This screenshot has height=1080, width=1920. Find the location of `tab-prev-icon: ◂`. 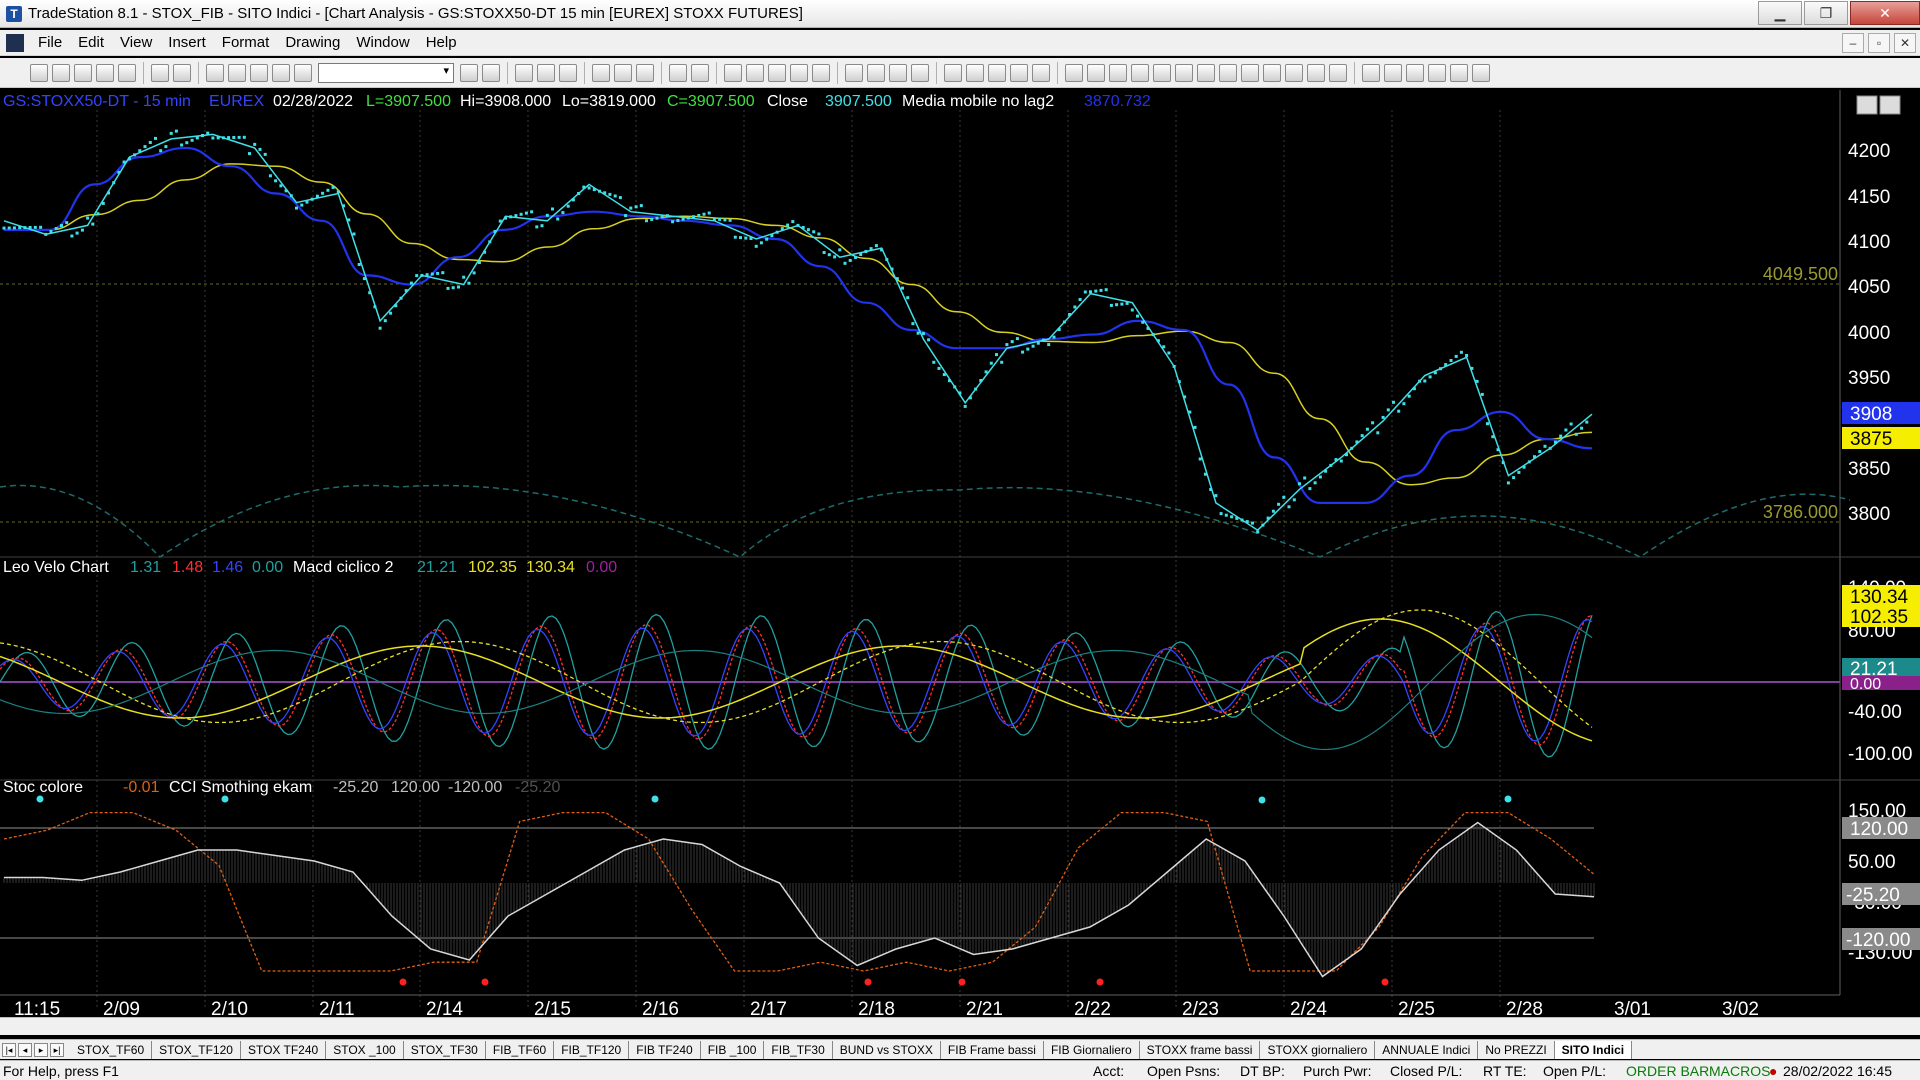

tab-prev-icon: ◂ is located at coordinates (25, 1049).